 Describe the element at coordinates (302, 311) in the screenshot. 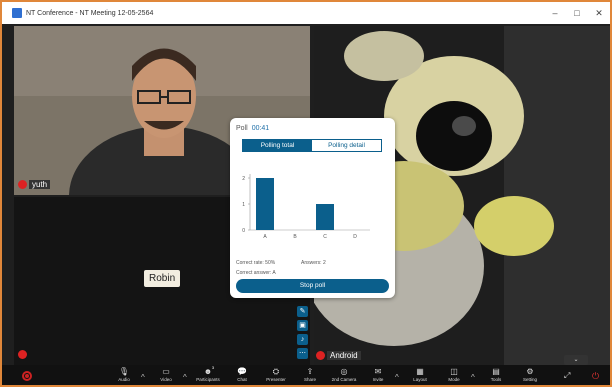

I see `pin-icon: ✎` at that location.